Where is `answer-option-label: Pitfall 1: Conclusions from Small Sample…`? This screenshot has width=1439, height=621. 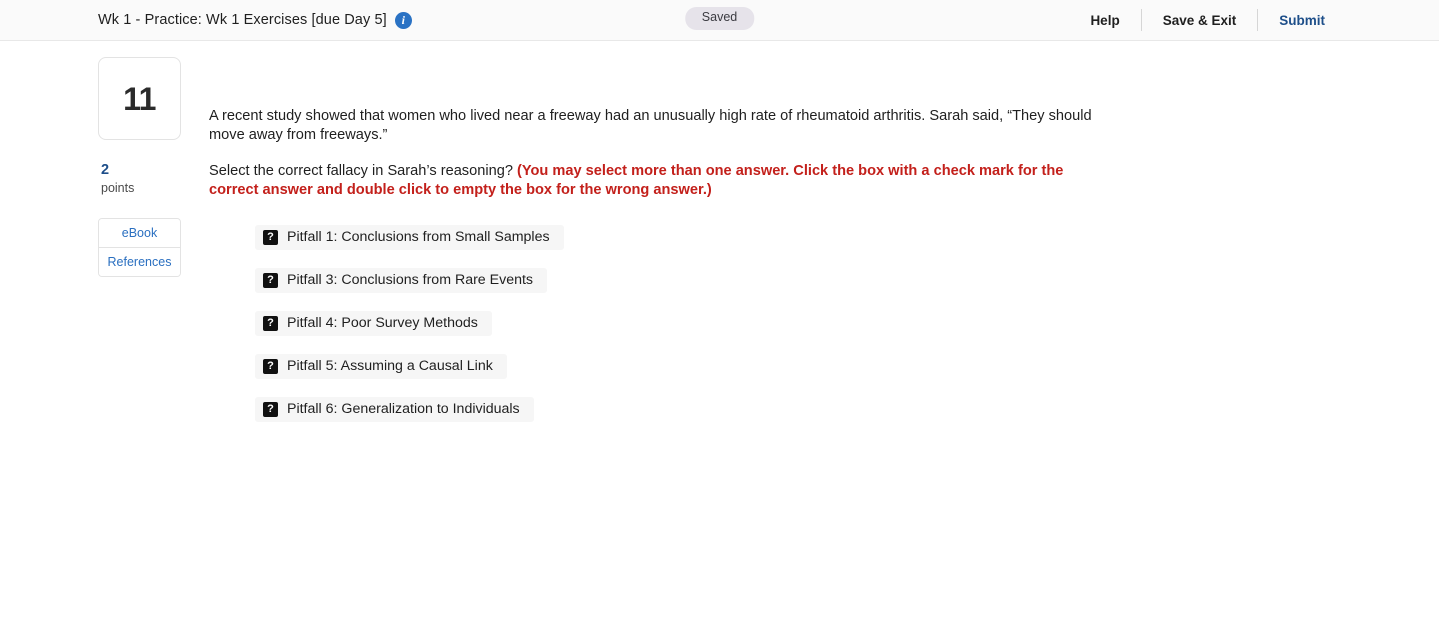 answer-option-label: Pitfall 1: Conclusions from Small Sample… is located at coordinates (418, 237).